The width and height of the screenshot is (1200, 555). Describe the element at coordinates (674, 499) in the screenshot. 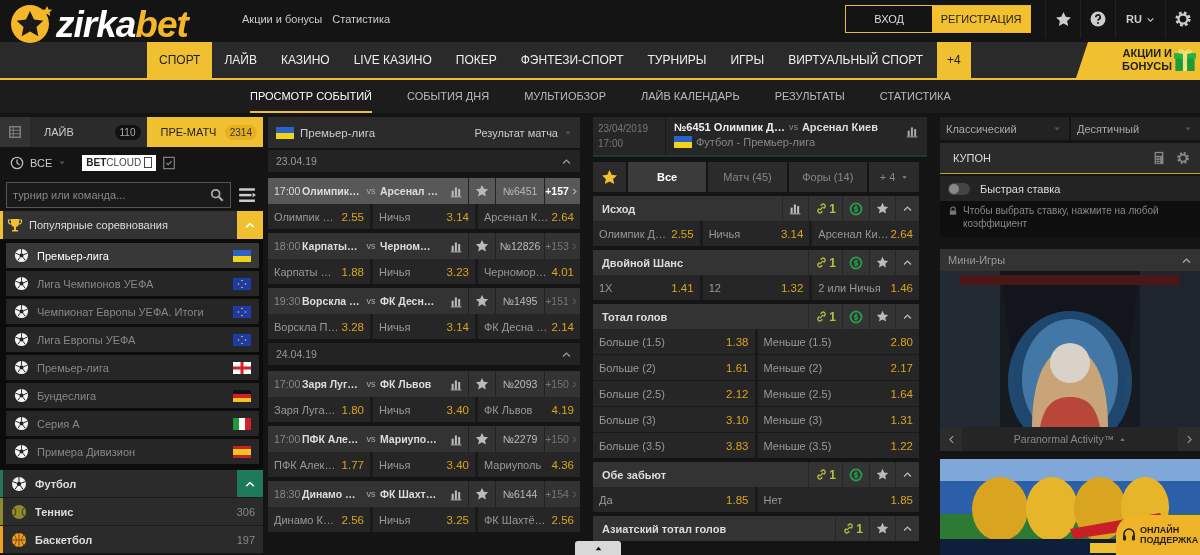

I see `odds-button: Да 1.85` at that location.